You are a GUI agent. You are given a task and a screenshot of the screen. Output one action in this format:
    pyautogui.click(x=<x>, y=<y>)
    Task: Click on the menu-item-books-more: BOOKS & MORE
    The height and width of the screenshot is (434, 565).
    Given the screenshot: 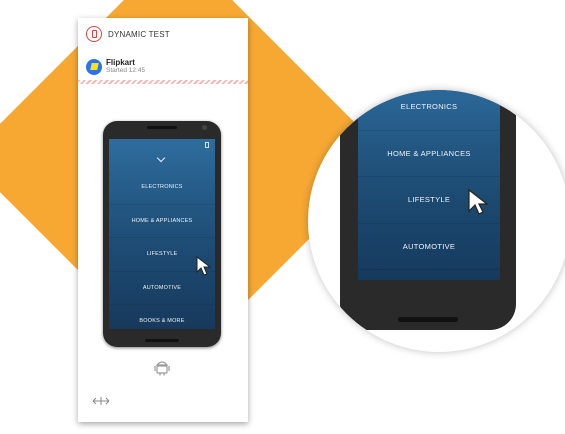 What is the action you would take?
    pyautogui.click(x=162, y=317)
    